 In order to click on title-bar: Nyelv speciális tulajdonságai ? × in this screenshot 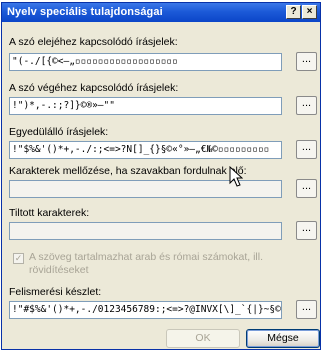, I will do `click(161, 12)`.